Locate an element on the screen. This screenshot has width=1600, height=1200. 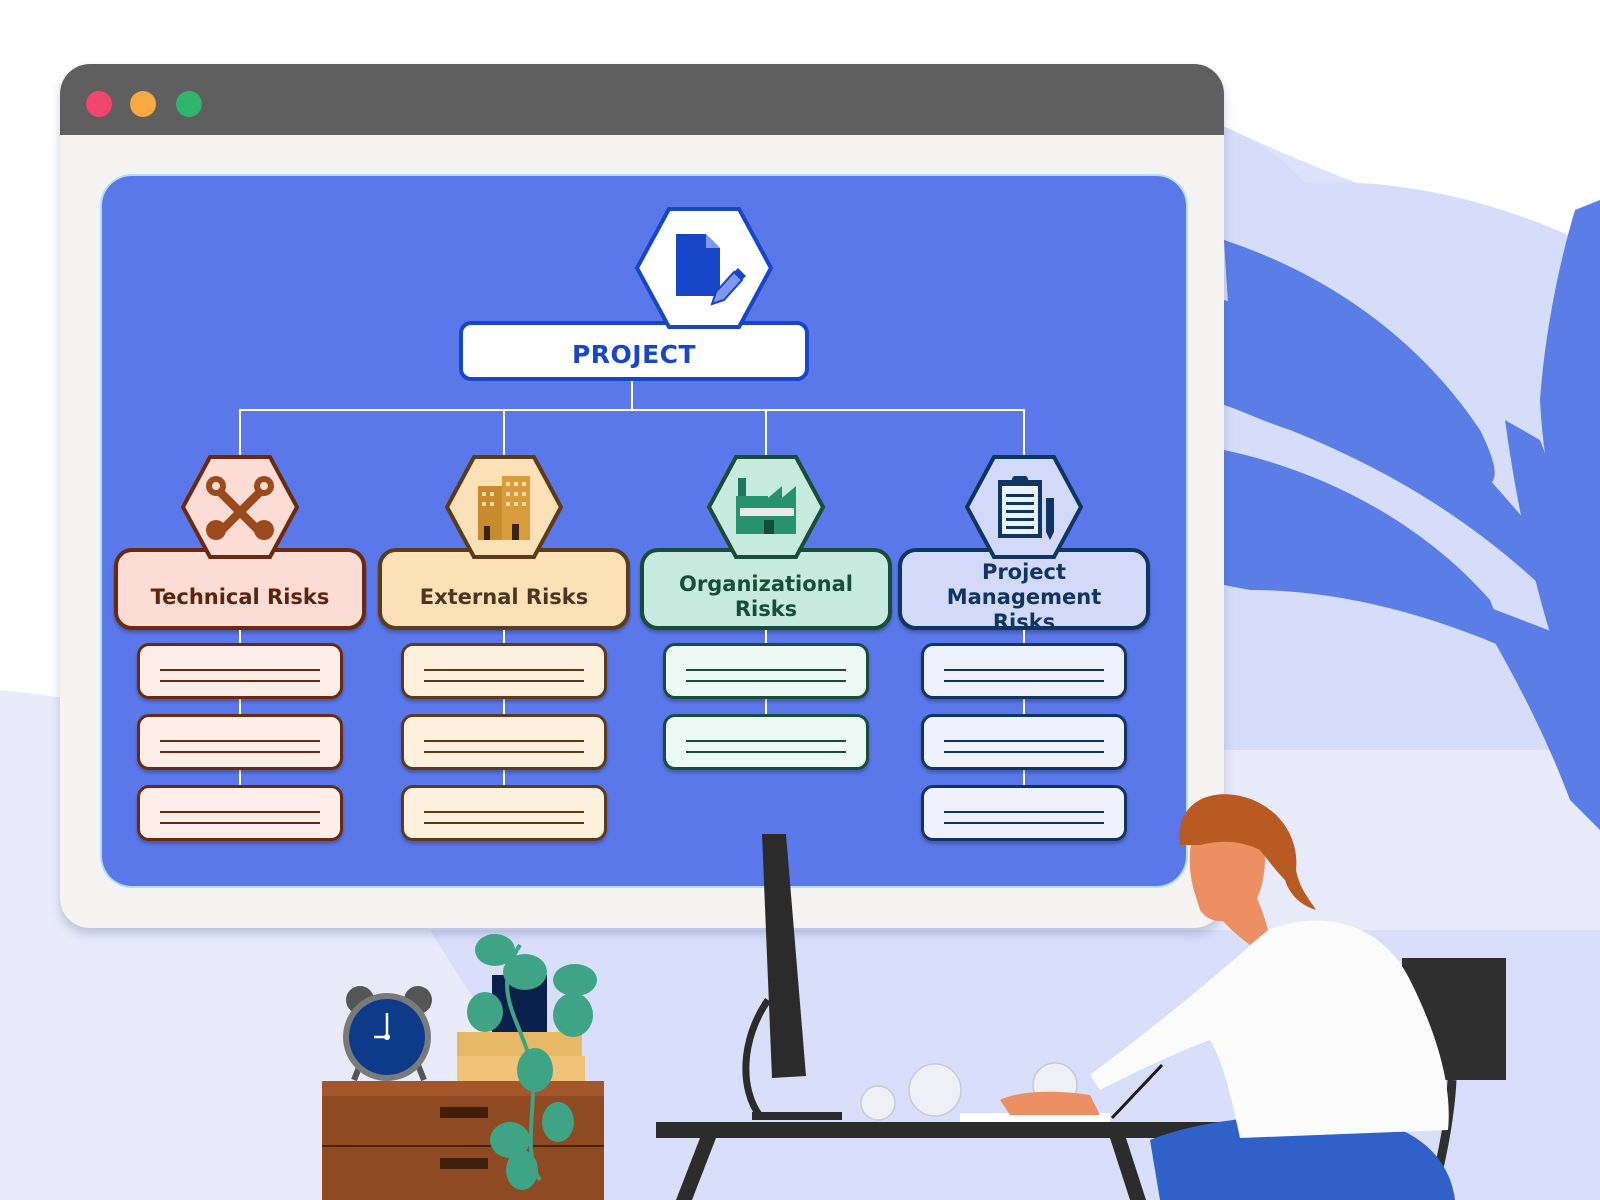
alarm-clock-icon is located at coordinates (387, 1034).